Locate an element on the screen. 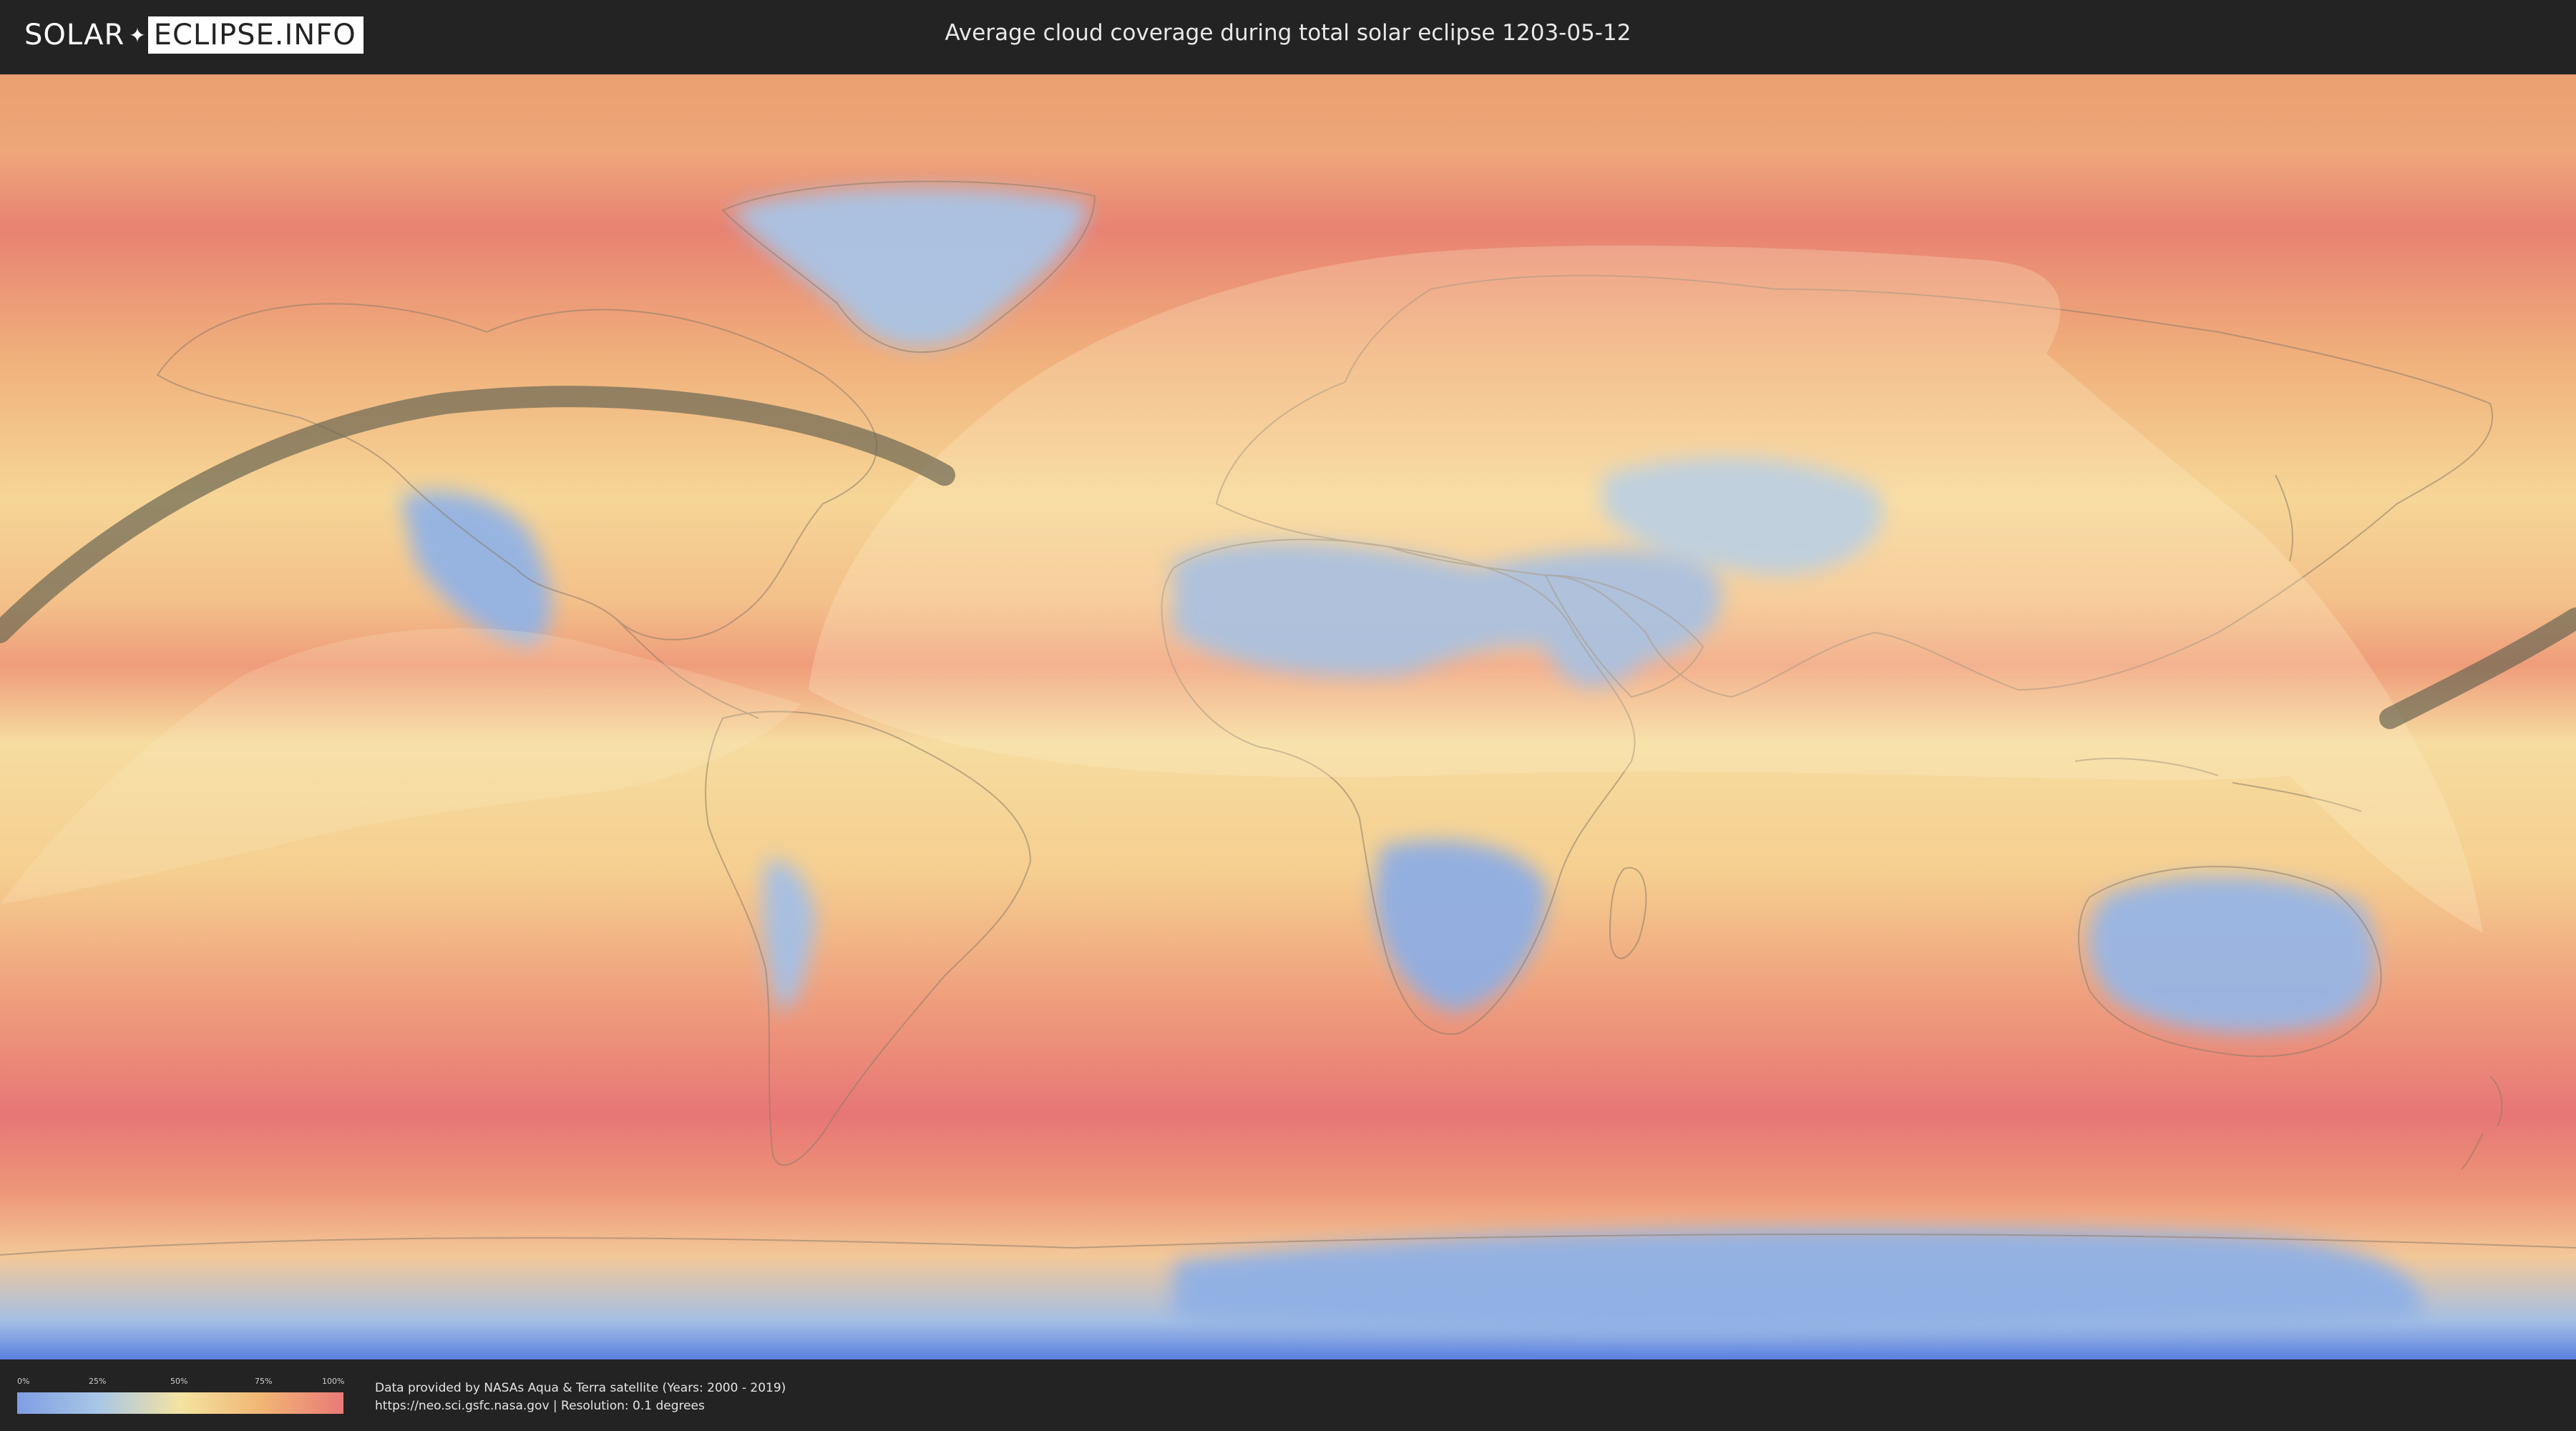 Image resolution: width=2576 pixels, height=1431 pixels. legend-color-scale is located at coordinates (180, 1403).